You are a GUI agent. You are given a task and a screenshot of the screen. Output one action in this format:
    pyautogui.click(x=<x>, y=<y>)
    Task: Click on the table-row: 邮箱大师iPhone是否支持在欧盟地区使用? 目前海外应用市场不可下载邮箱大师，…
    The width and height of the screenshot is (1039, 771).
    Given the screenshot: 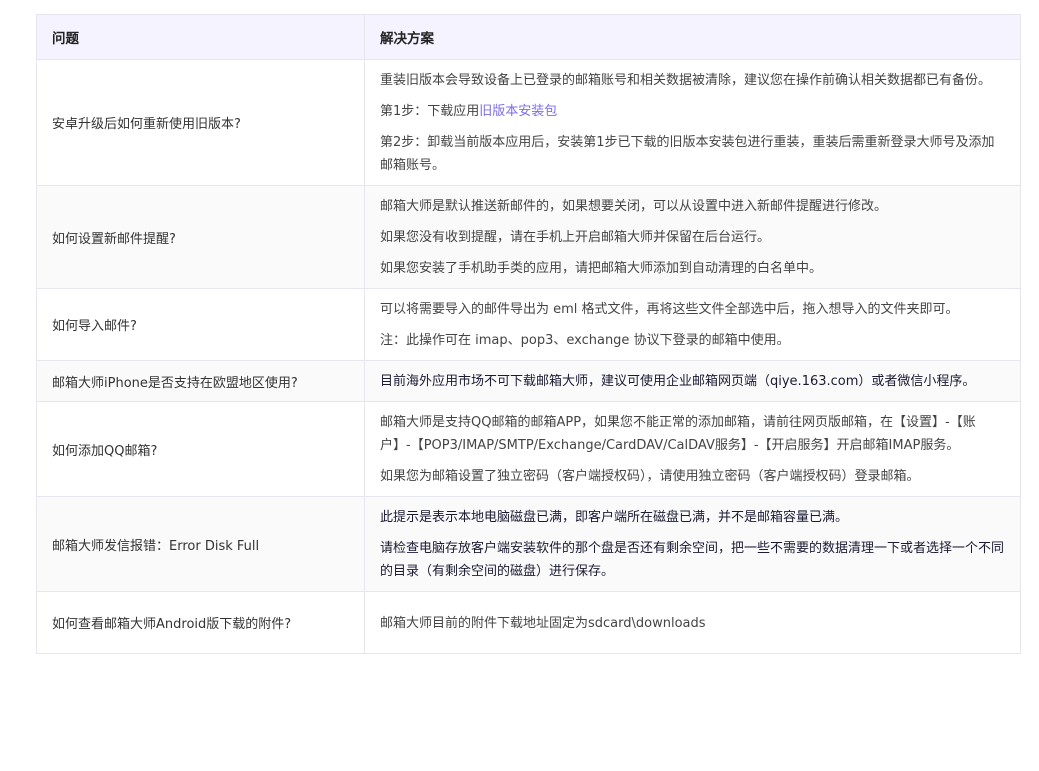 What is the action you would take?
    pyautogui.click(x=528, y=381)
    